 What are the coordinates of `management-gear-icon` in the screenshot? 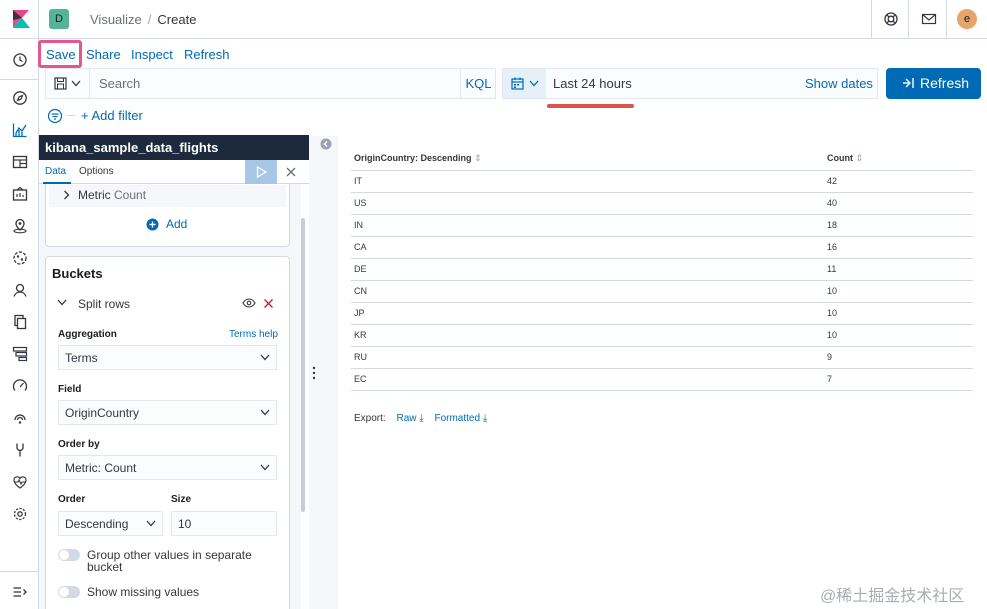 It's located at (20, 514).